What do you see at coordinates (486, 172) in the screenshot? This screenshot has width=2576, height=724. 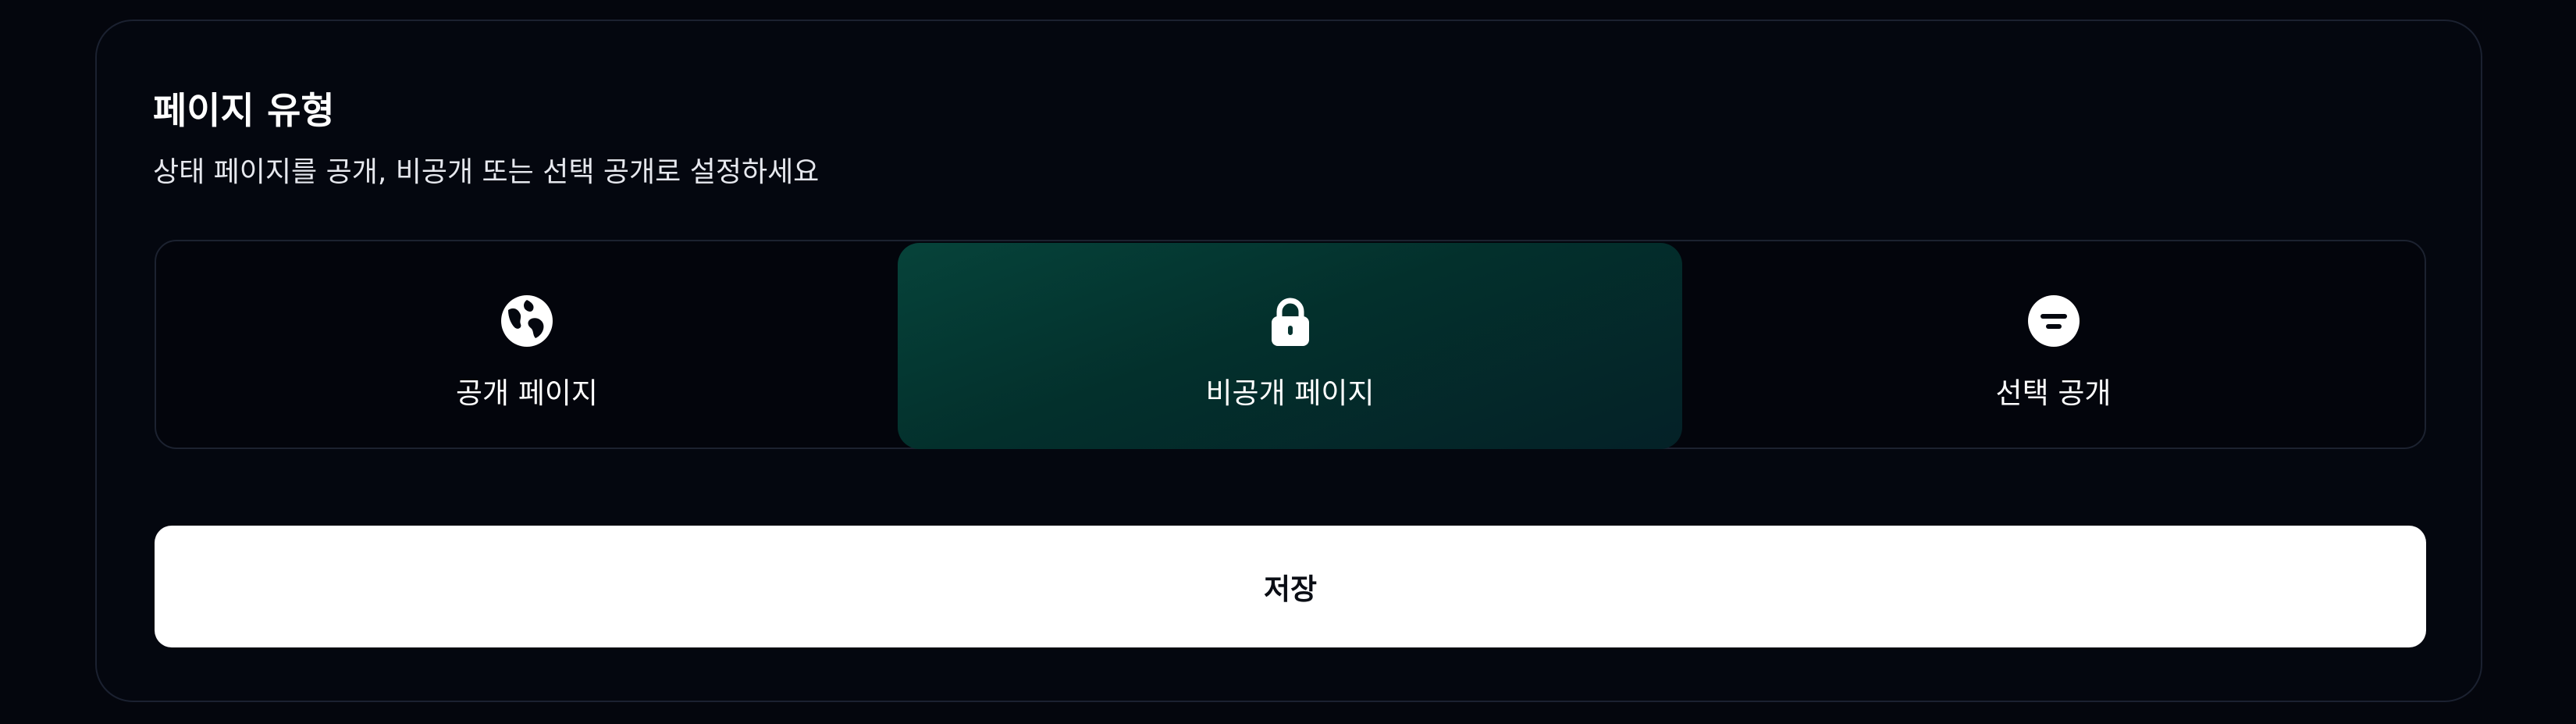 I see `section-description: 상태 페이지를 공개, 비공개 또는 선택 공개로 설정하세요` at bounding box center [486, 172].